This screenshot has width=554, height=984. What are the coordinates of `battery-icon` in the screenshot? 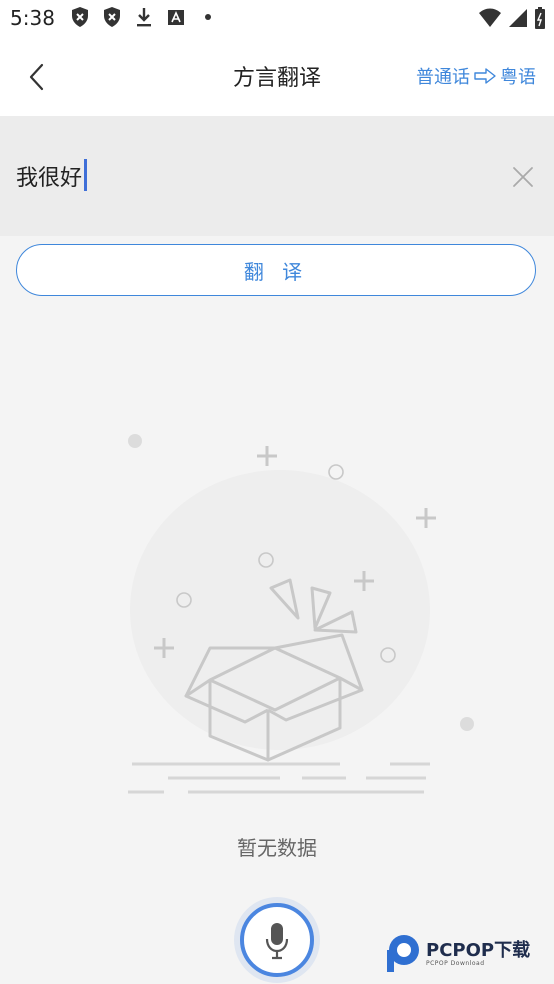 It's located at (540, 18).